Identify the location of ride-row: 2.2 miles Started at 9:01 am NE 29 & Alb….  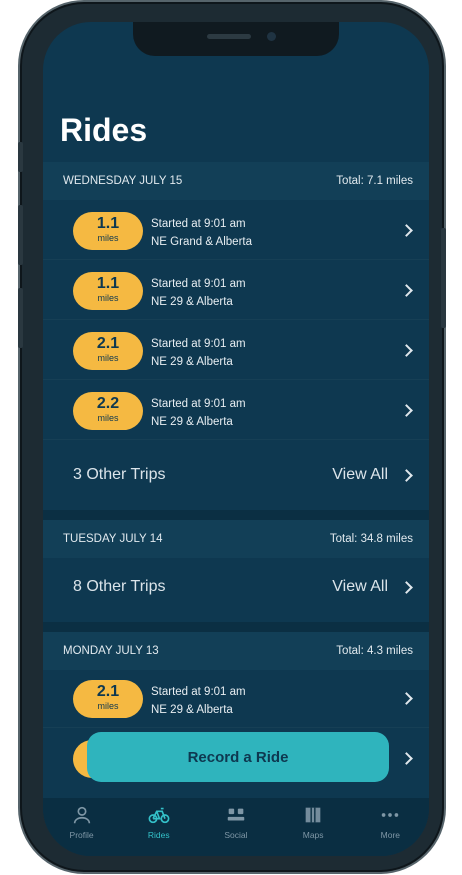
(236, 410).